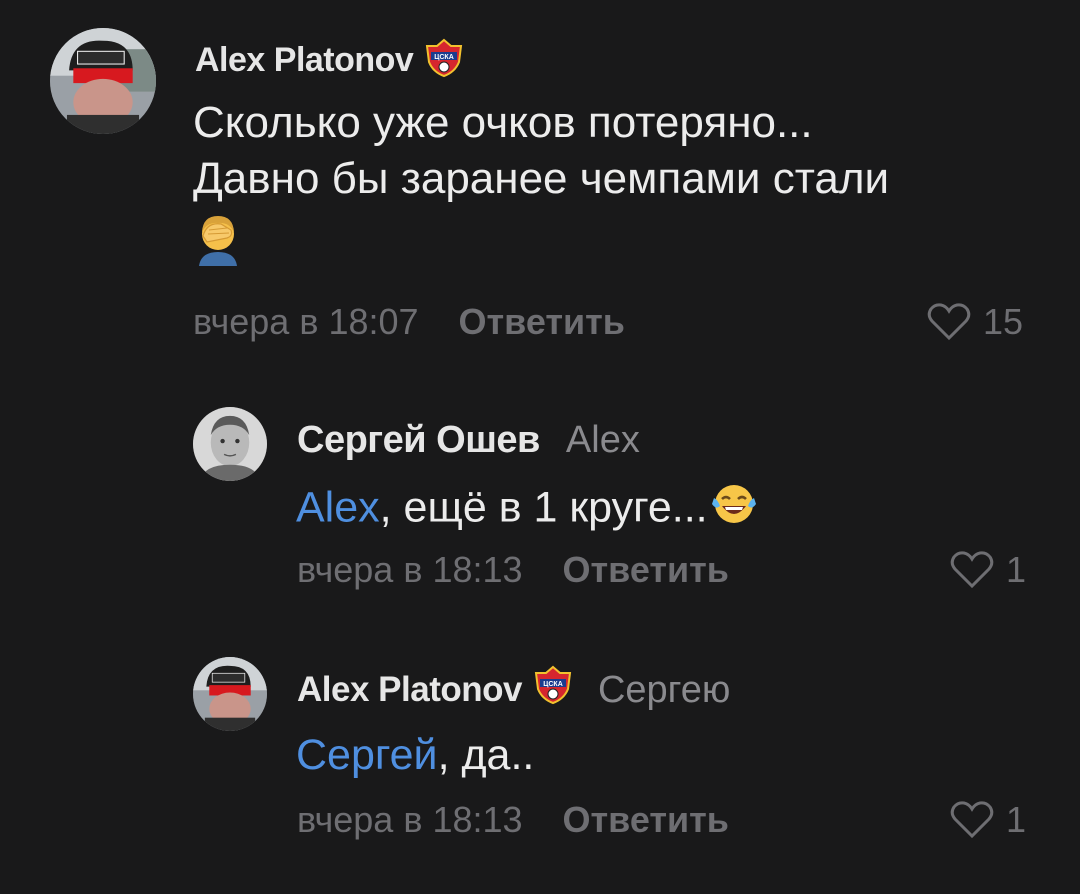  I want to click on mention-link: Alex, so click(338, 508).